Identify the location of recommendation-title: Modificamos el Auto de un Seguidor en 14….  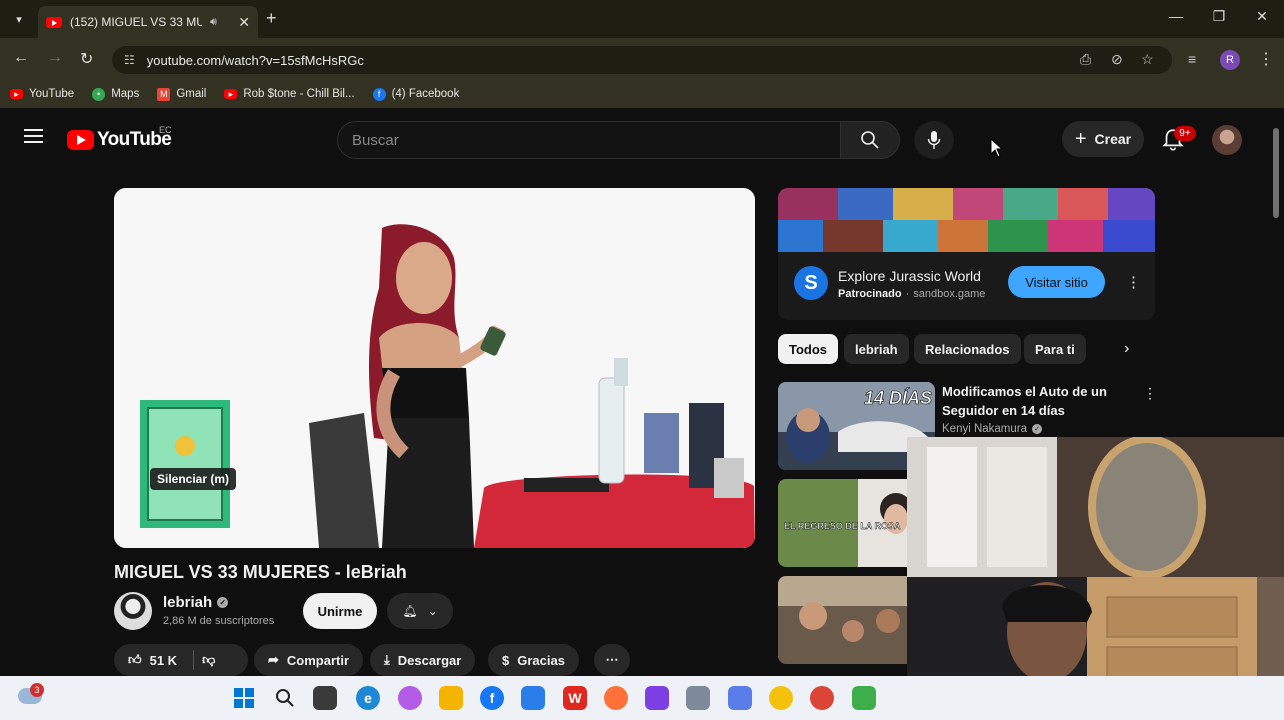
(1037, 401).